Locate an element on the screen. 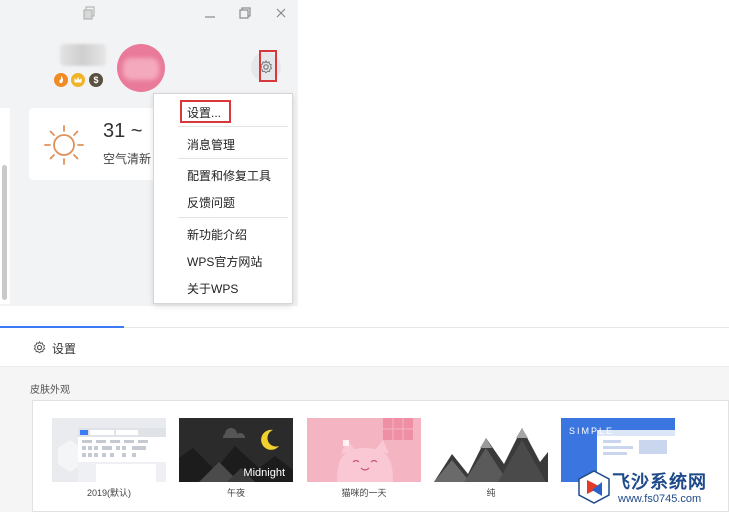 The image size is (729, 512). weather-description: 空气清新 is located at coordinates (127, 159).